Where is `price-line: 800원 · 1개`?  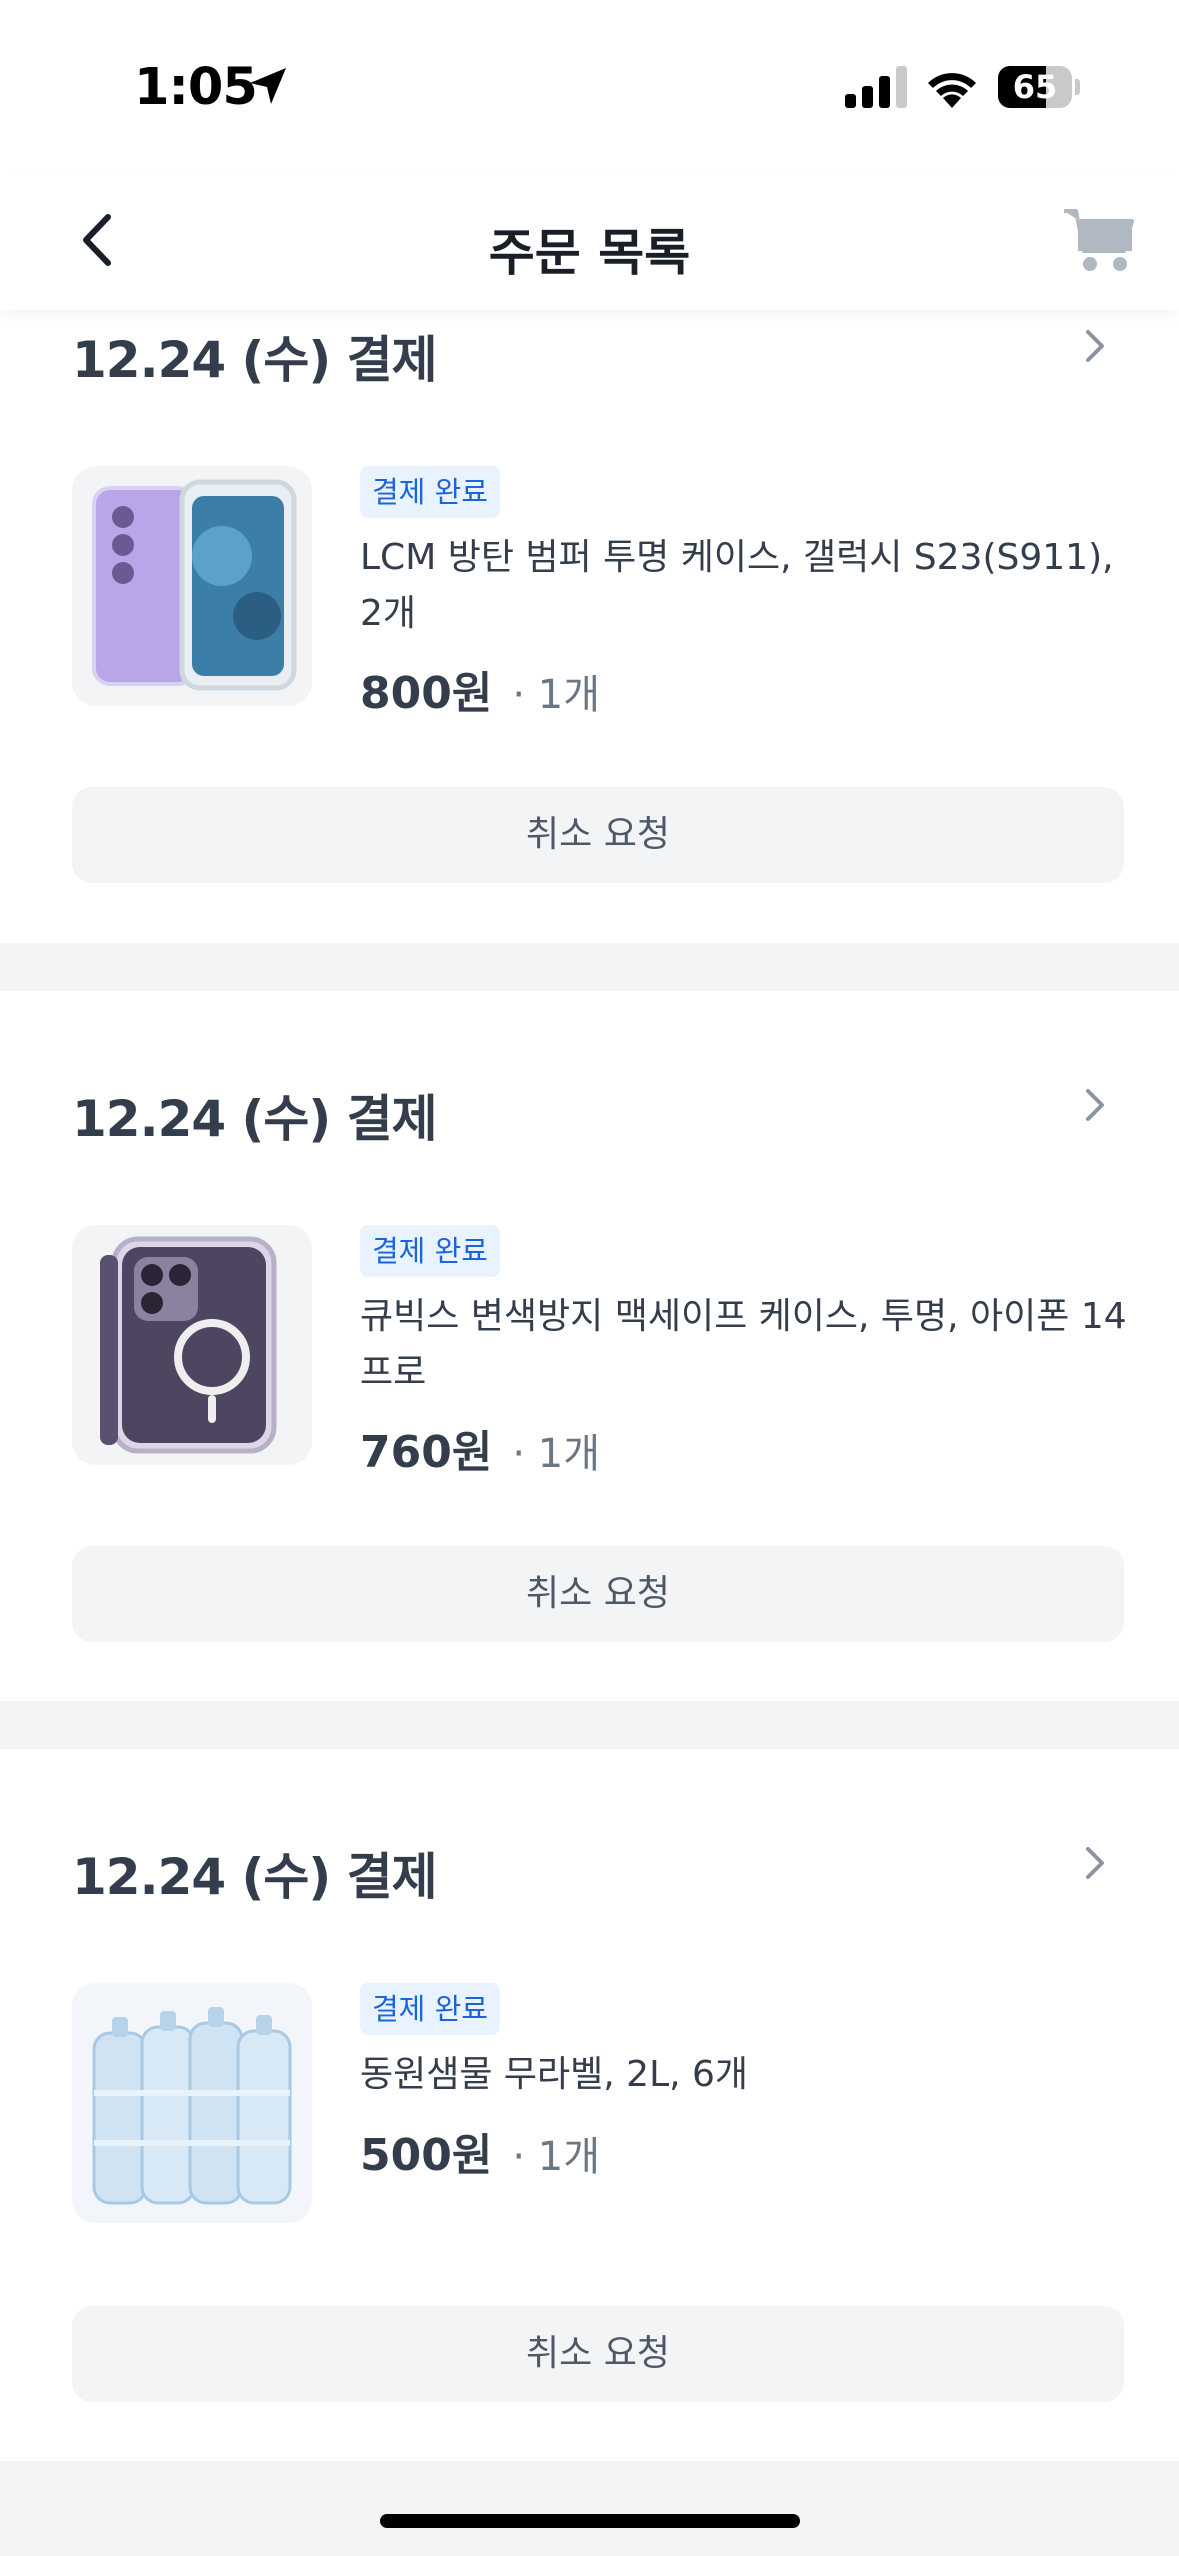 price-line: 800원 · 1개 is located at coordinates (480, 689).